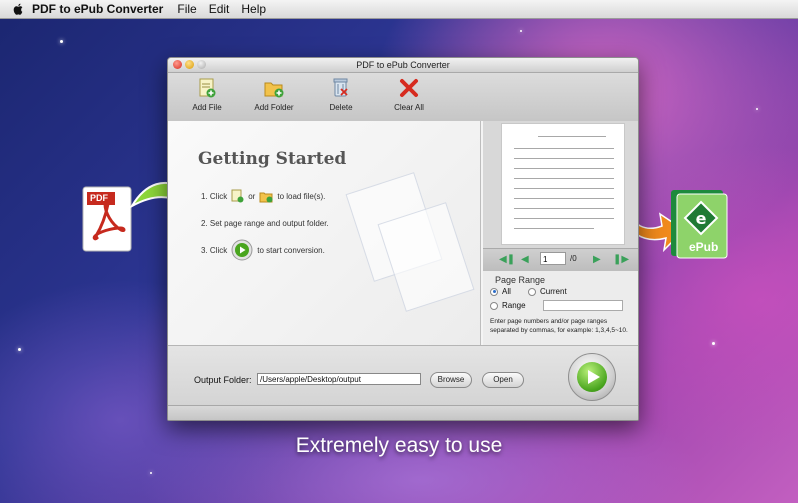 This screenshot has width=798, height=503. I want to click on getting-started-title: Getting Started, so click(272, 159).